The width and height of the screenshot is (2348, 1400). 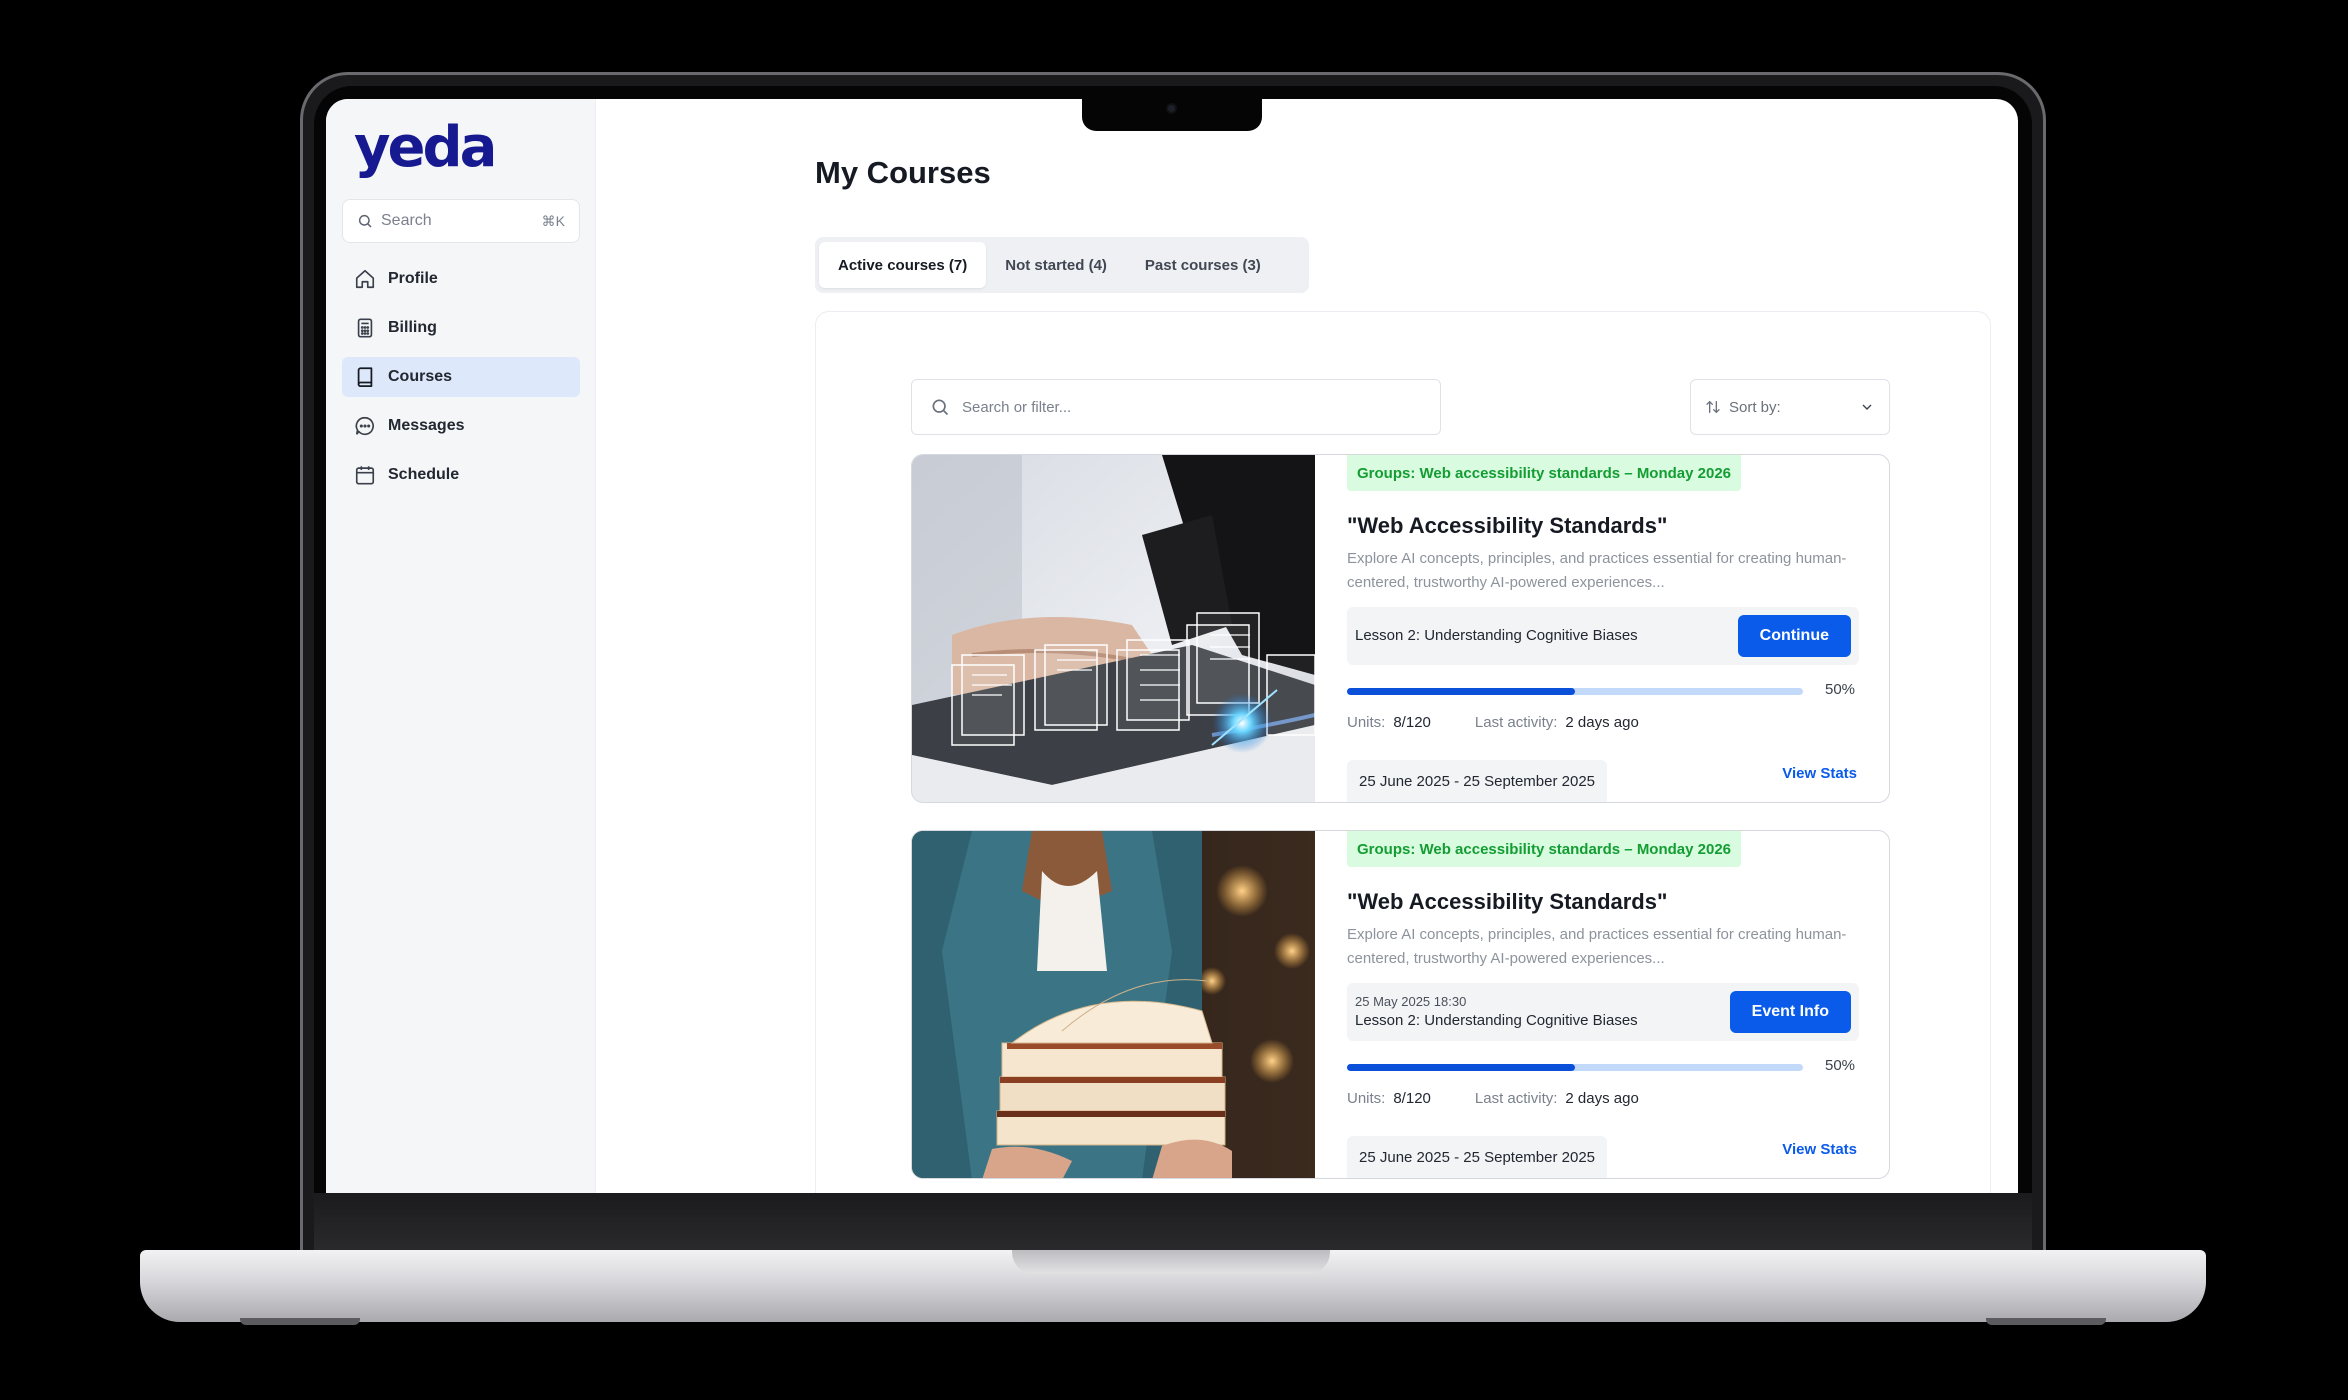 What do you see at coordinates (300, 1321) in the screenshot?
I see `laptop-foot-left` at bounding box center [300, 1321].